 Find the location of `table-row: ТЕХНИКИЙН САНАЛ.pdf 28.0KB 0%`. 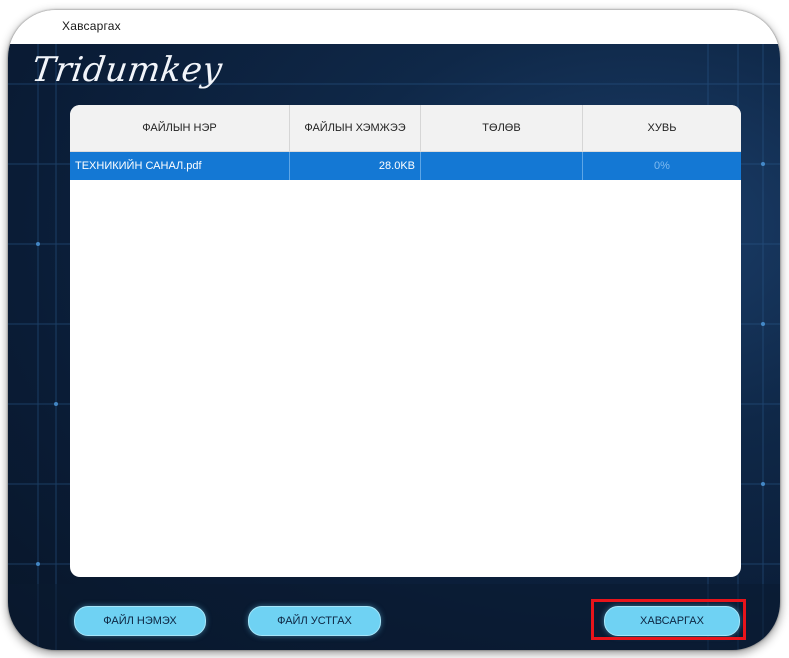

table-row: ТЕХНИКИЙН САНАЛ.pdf 28.0KB 0% is located at coordinates (405, 166).